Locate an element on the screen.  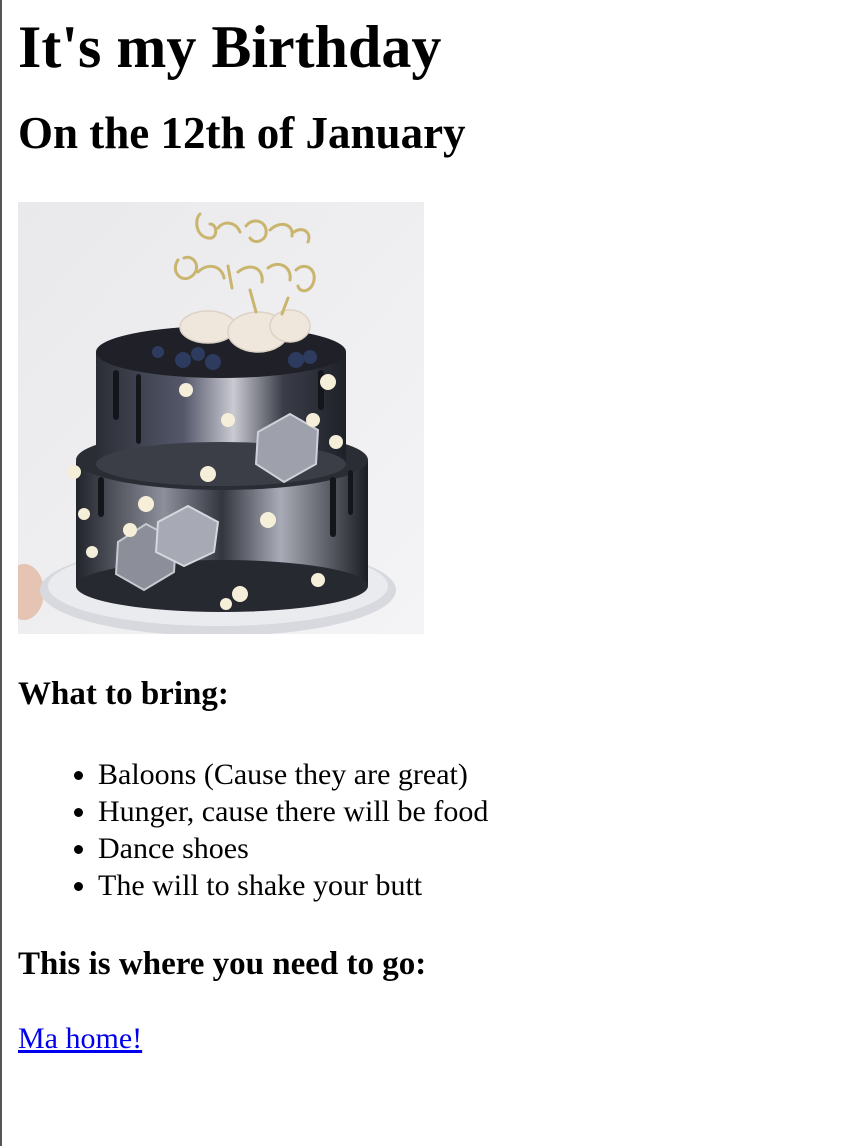
window-left-edge is located at coordinates (1, 573).